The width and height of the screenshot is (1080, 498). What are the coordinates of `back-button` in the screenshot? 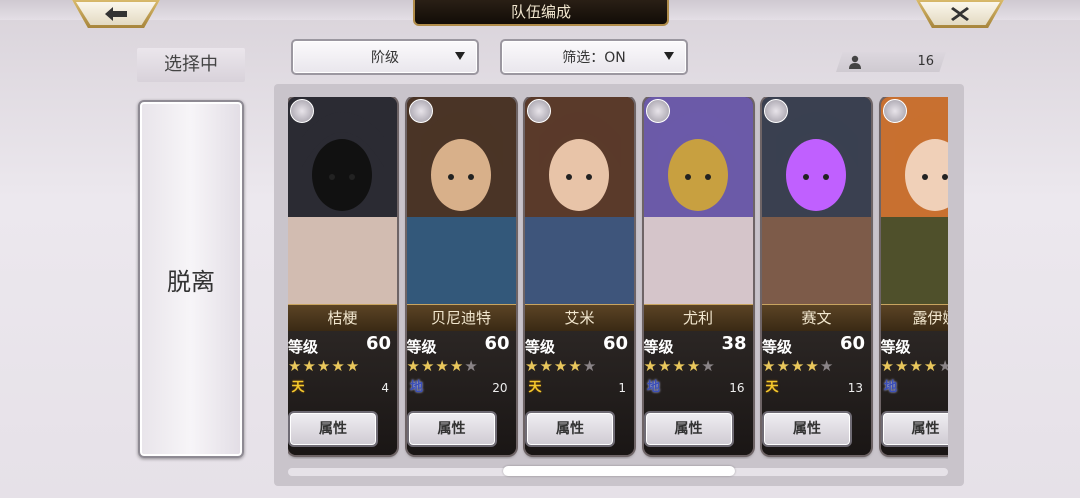 It's located at (116, 14).